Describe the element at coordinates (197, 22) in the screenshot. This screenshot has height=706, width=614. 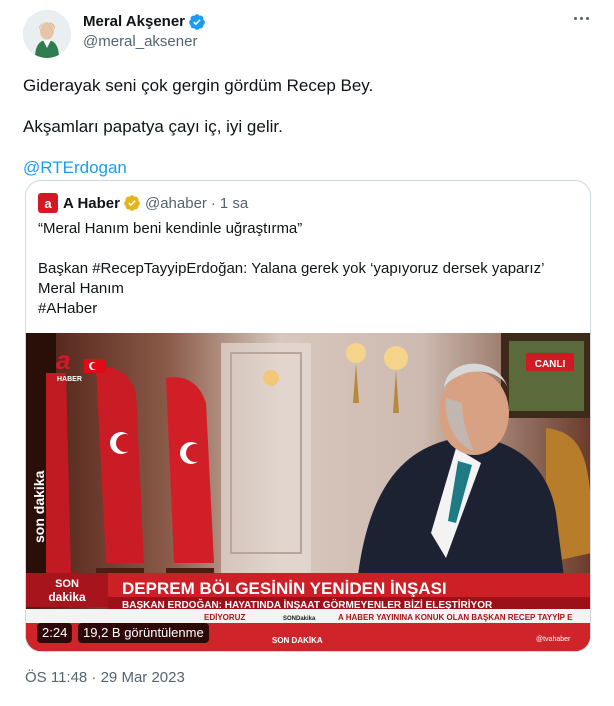
I see `verified-badge-icon` at that location.